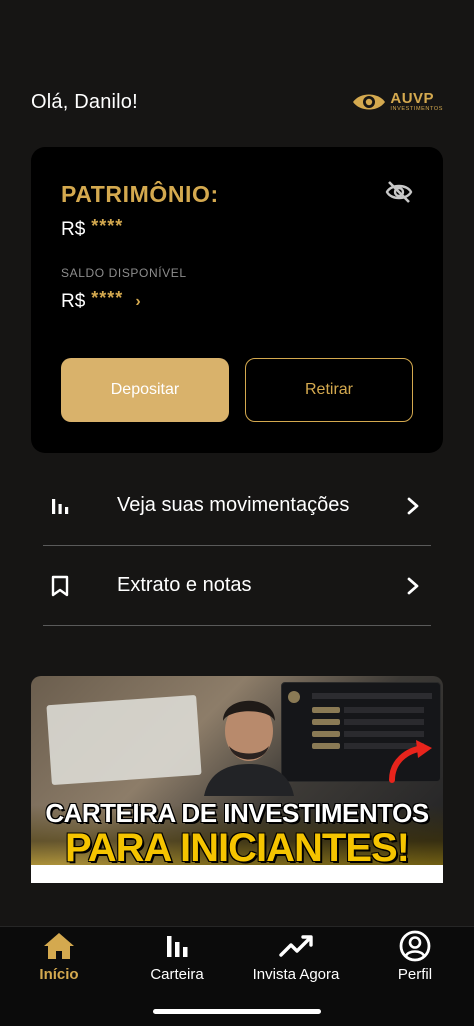 This screenshot has height=1026, width=474. What do you see at coordinates (107, 297) in the screenshot?
I see `saldo-masked: ****` at bounding box center [107, 297].